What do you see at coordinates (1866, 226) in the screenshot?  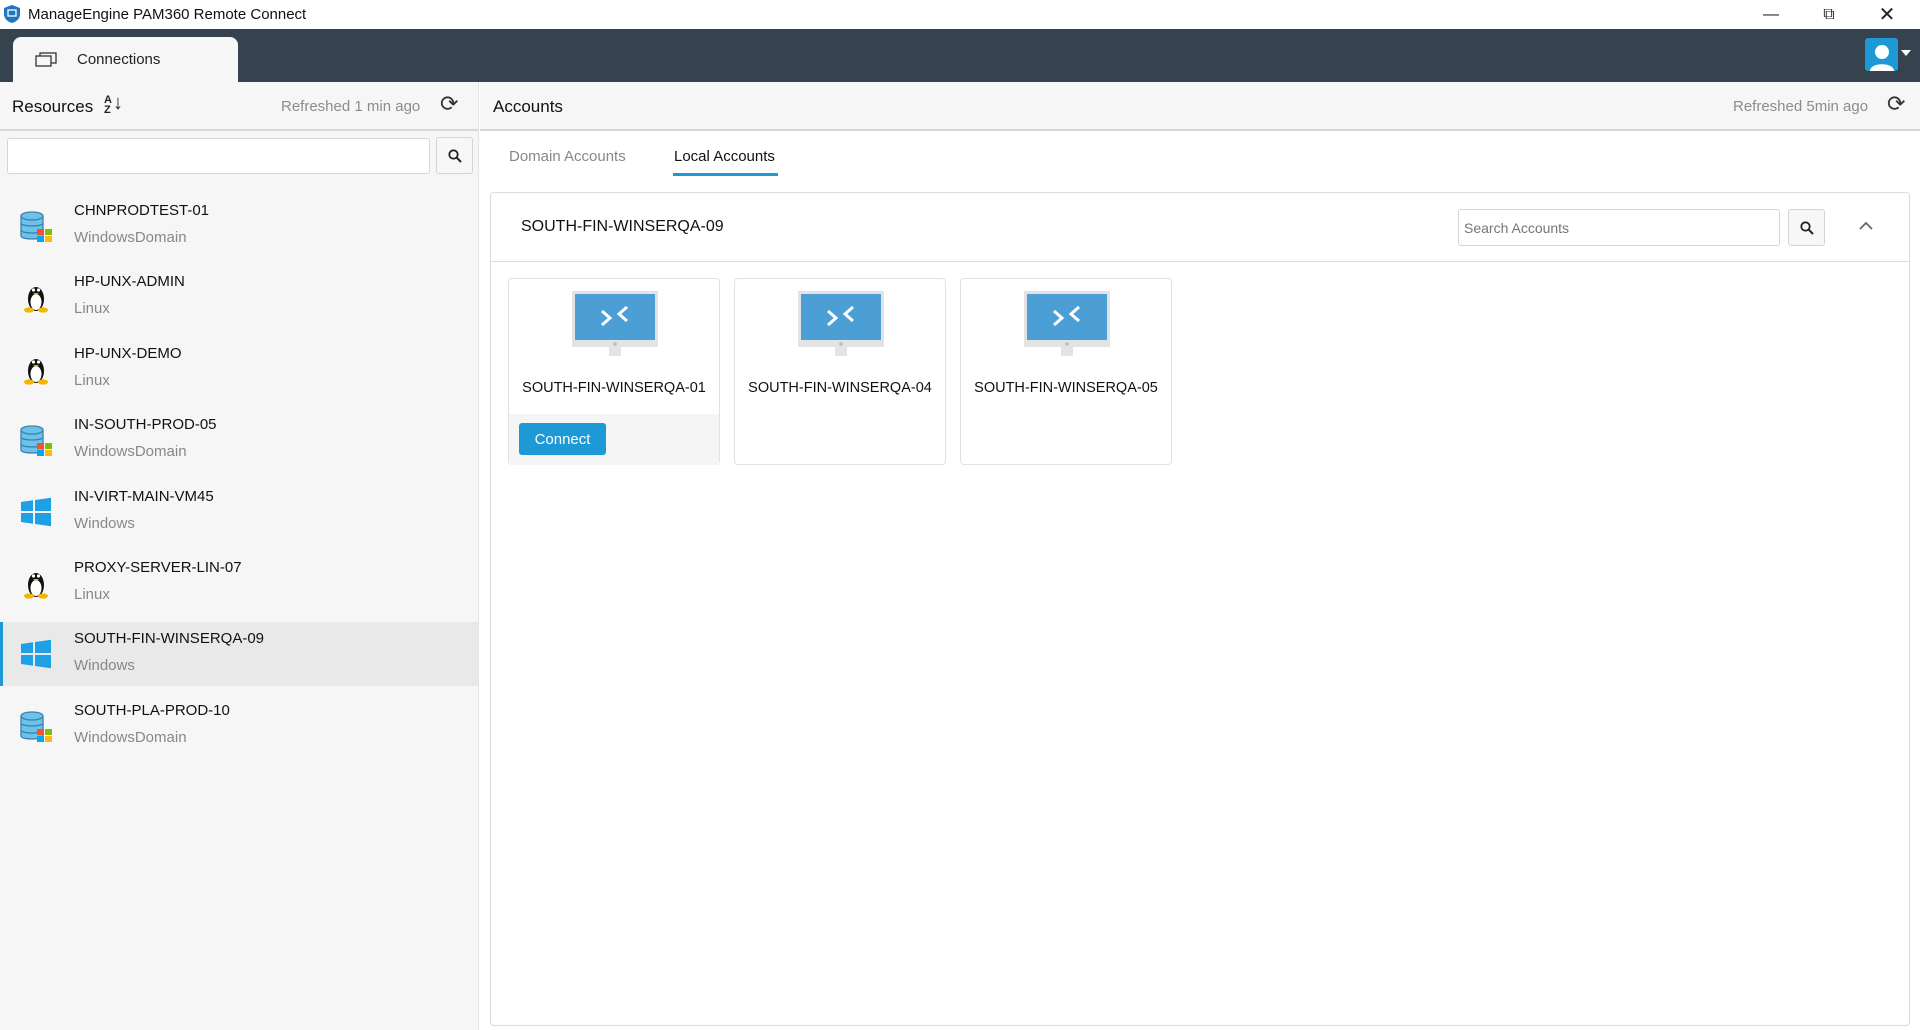 I see `collapse-chevron-up-icon` at bounding box center [1866, 226].